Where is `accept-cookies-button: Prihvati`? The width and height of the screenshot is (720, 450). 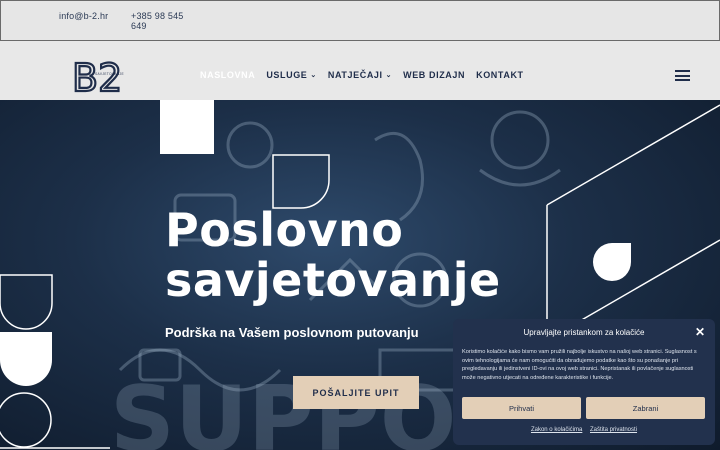 accept-cookies-button: Prihvati is located at coordinates (521, 408).